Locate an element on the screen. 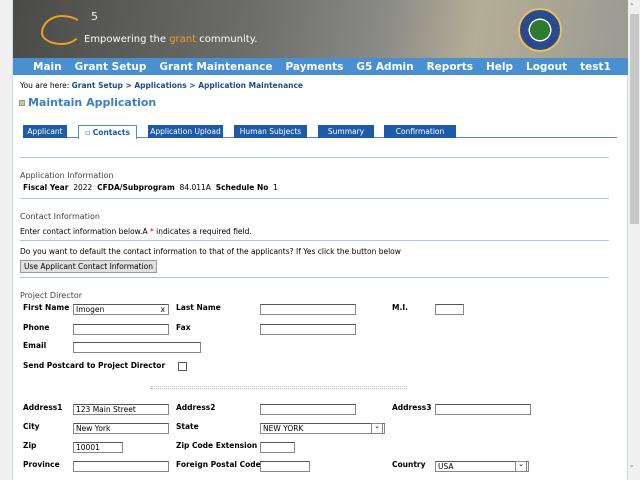 This screenshot has height=480, width=640. scroll-up-icon: ˄ is located at coordinates (632, 7).